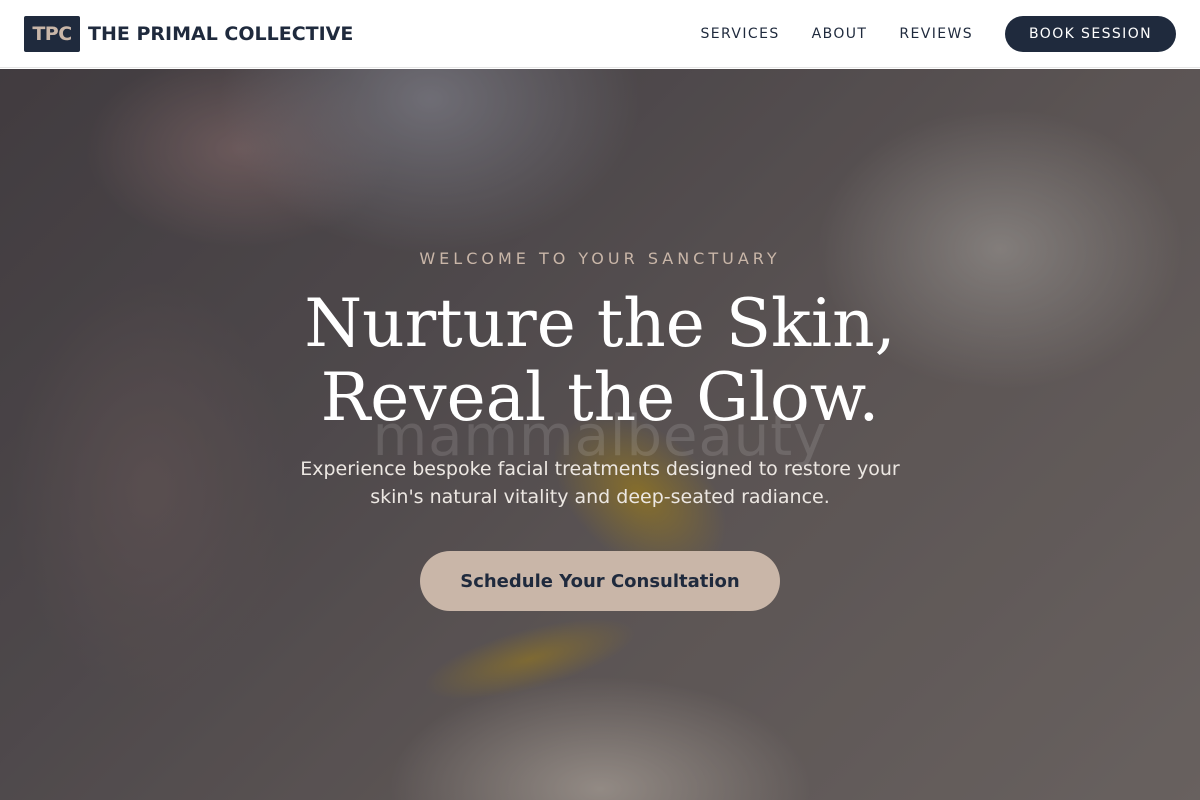  I want to click on headline-line-2: Reveal the Glow., so click(600, 397).